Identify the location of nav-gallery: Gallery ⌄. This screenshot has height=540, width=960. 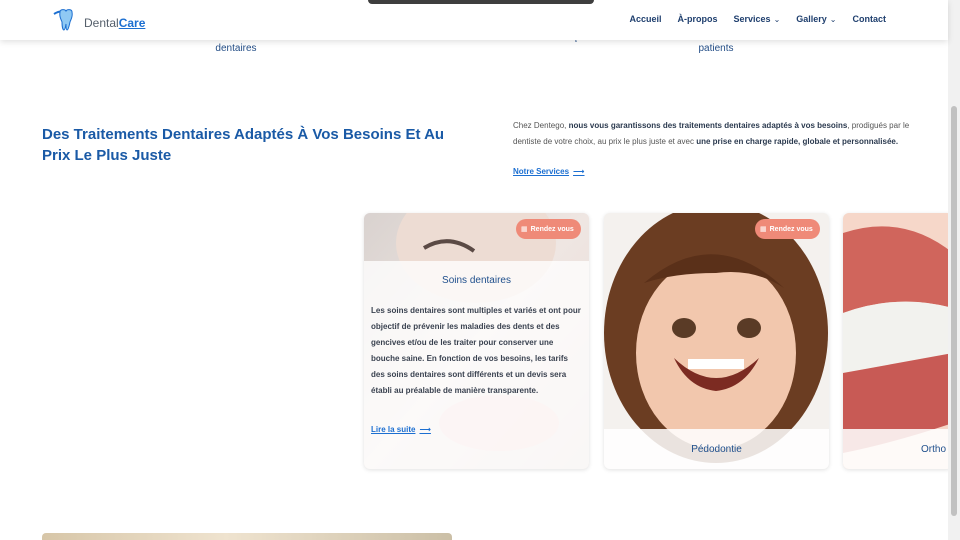
(816, 19).